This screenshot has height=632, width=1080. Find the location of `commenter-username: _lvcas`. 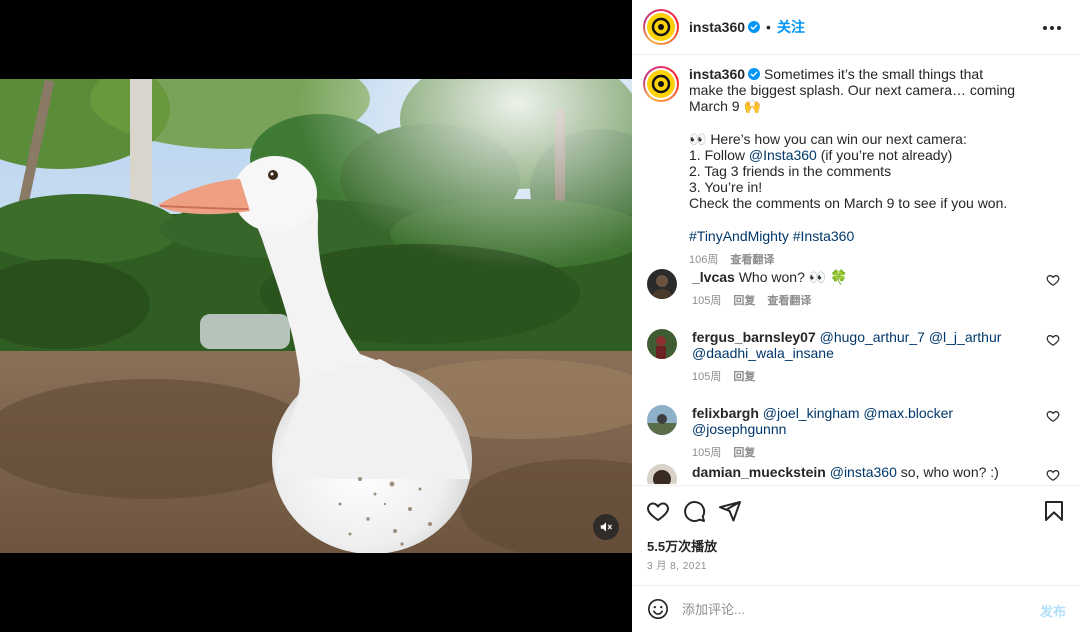

commenter-username: _lvcas is located at coordinates (713, 277).